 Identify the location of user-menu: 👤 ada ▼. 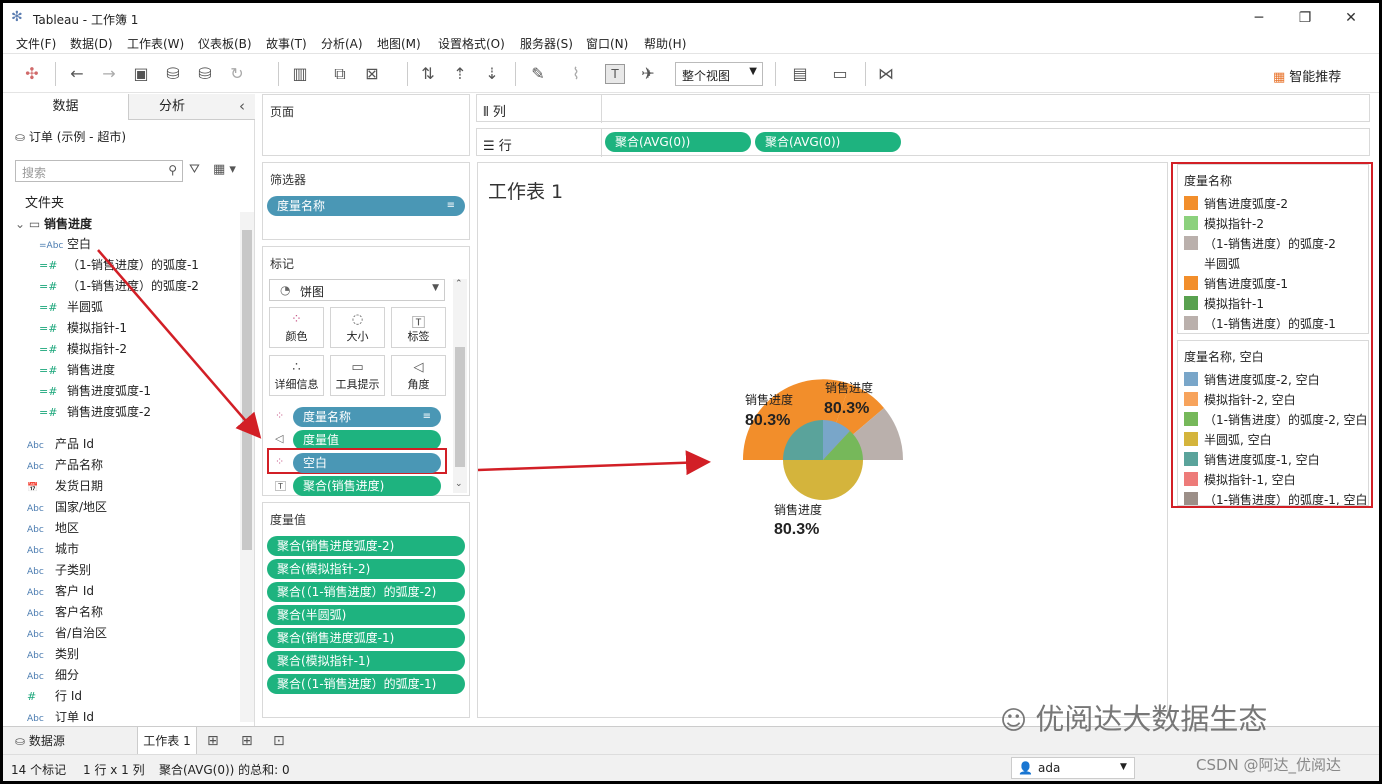
(1073, 768).